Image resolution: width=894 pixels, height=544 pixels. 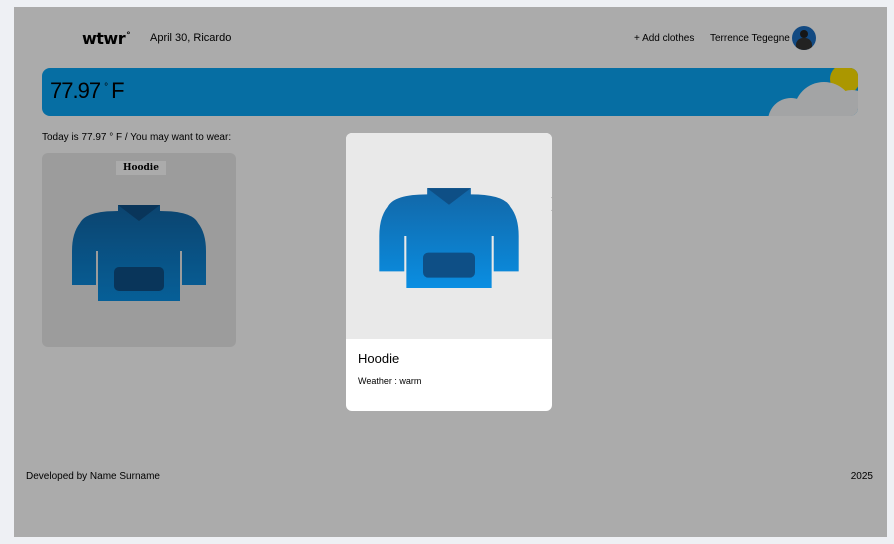 I want to click on modal-item-image, so click(x=449, y=236).